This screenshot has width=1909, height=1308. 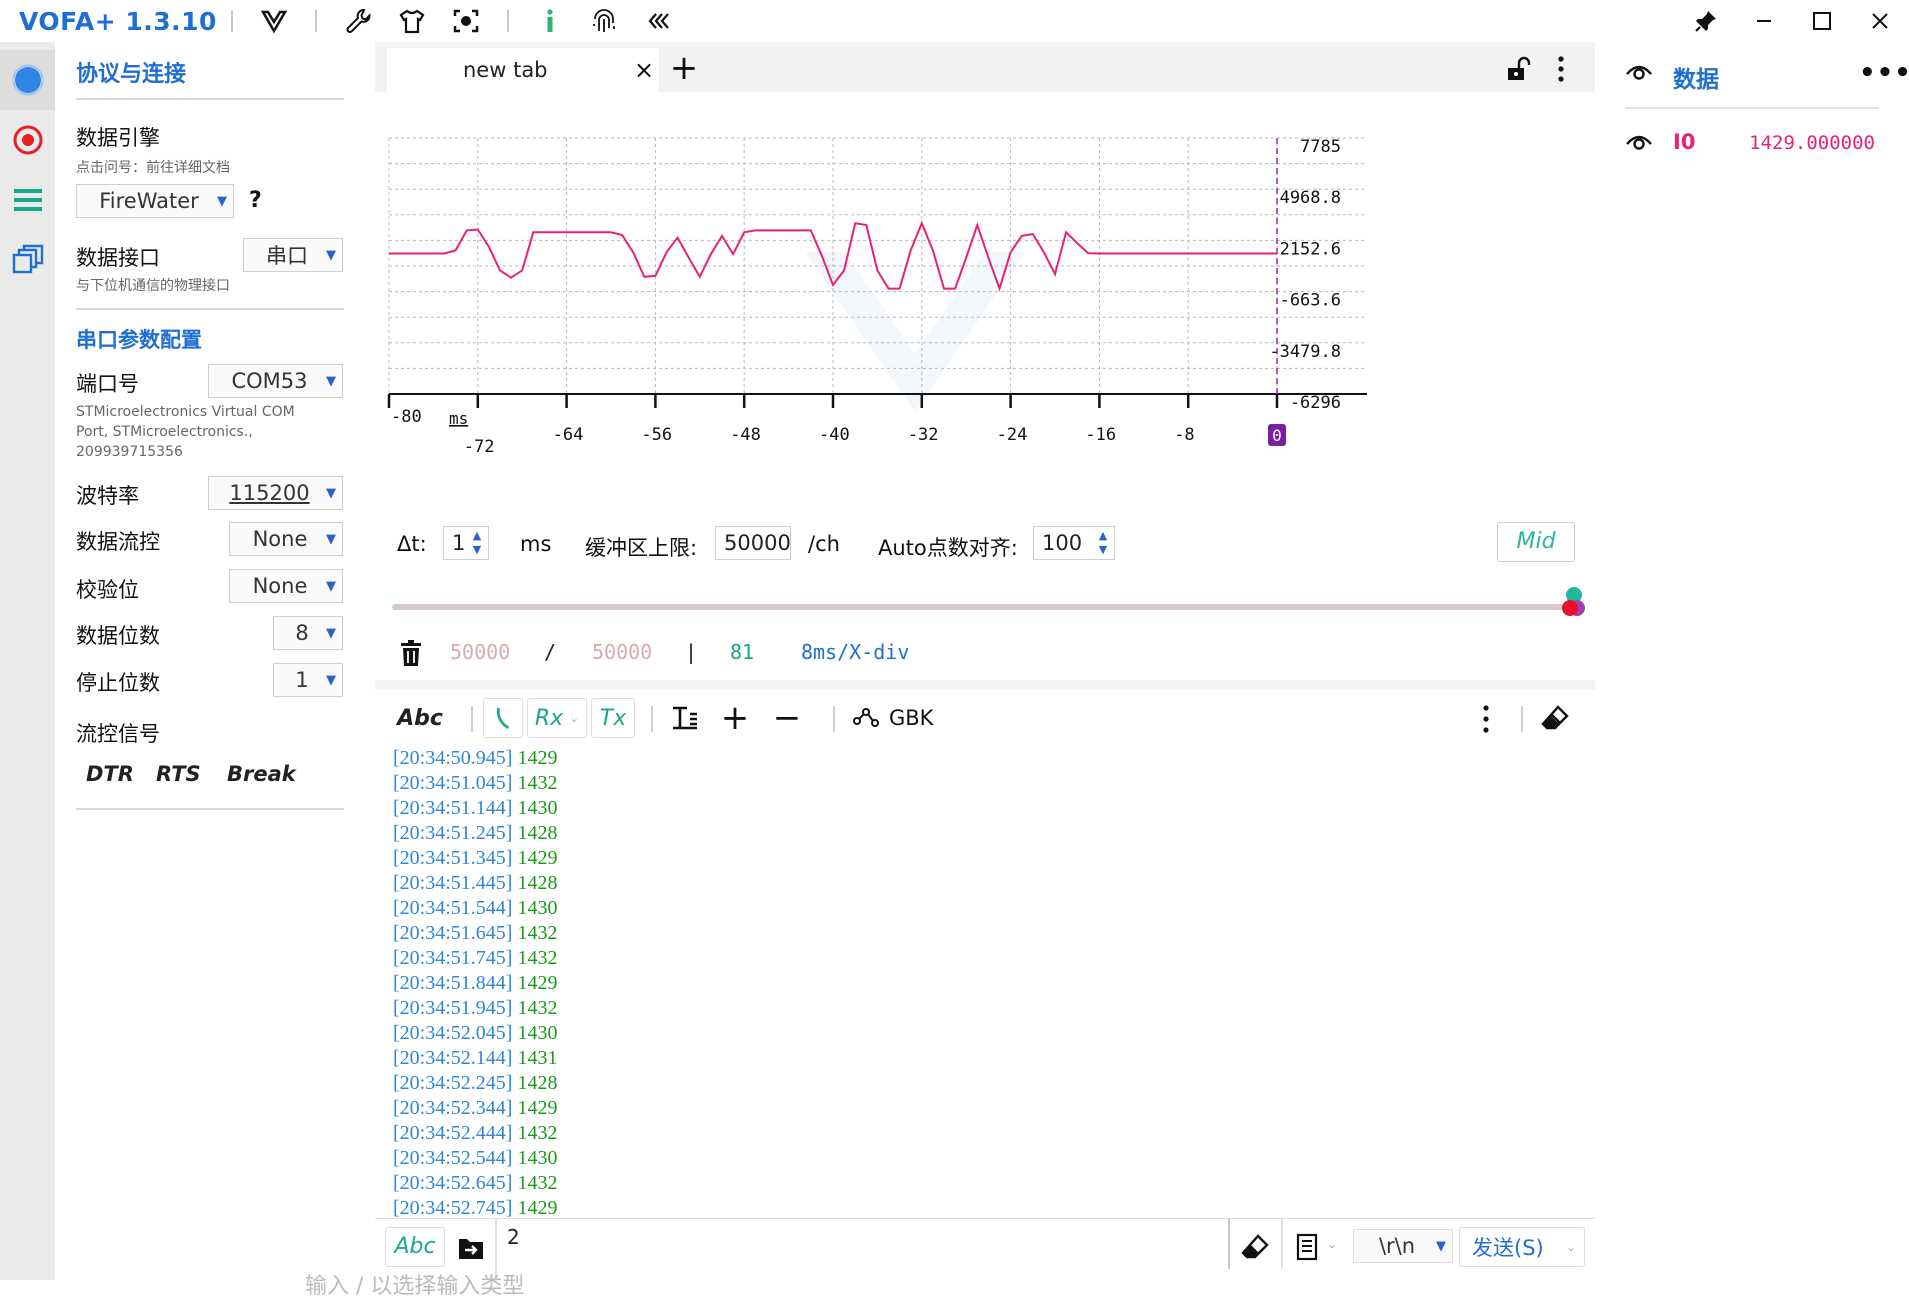 What do you see at coordinates (787, 718) in the screenshot?
I see `zoom-out-button: −` at bounding box center [787, 718].